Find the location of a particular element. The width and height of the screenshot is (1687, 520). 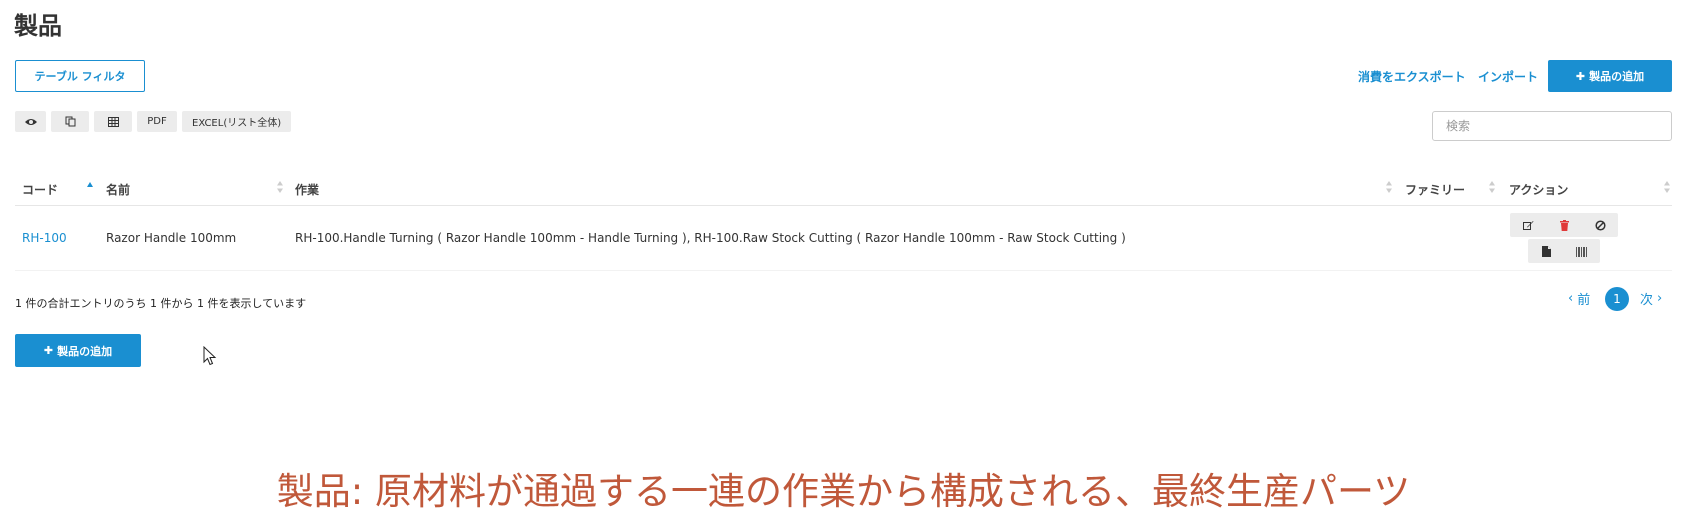

copy-icon is located at coordinates (70, 121).